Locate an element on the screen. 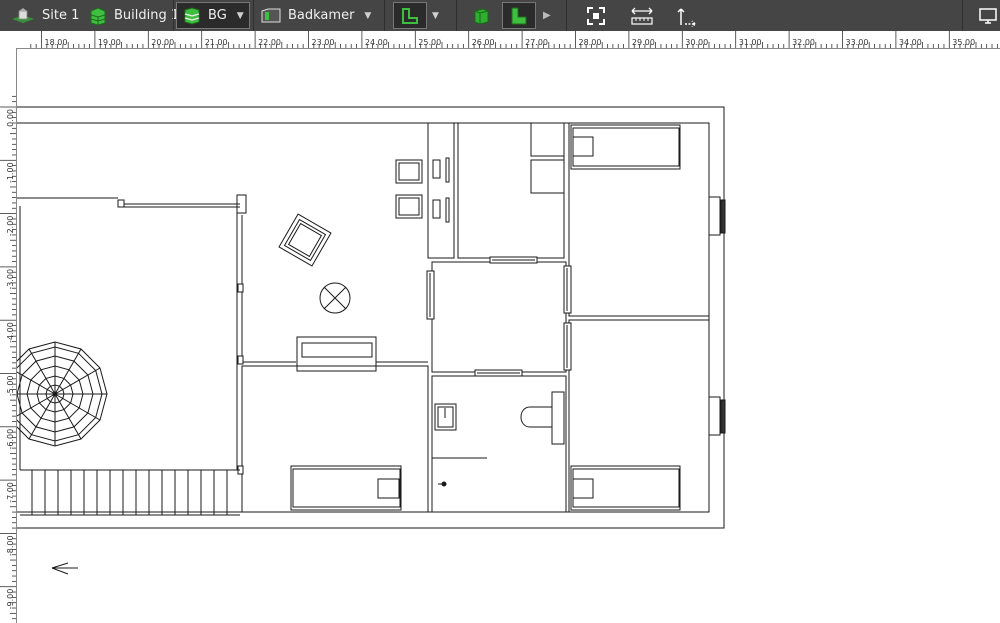 This screenshot has height=623, width=1000. 3d-box-icon is located at coordinates (481, 16).